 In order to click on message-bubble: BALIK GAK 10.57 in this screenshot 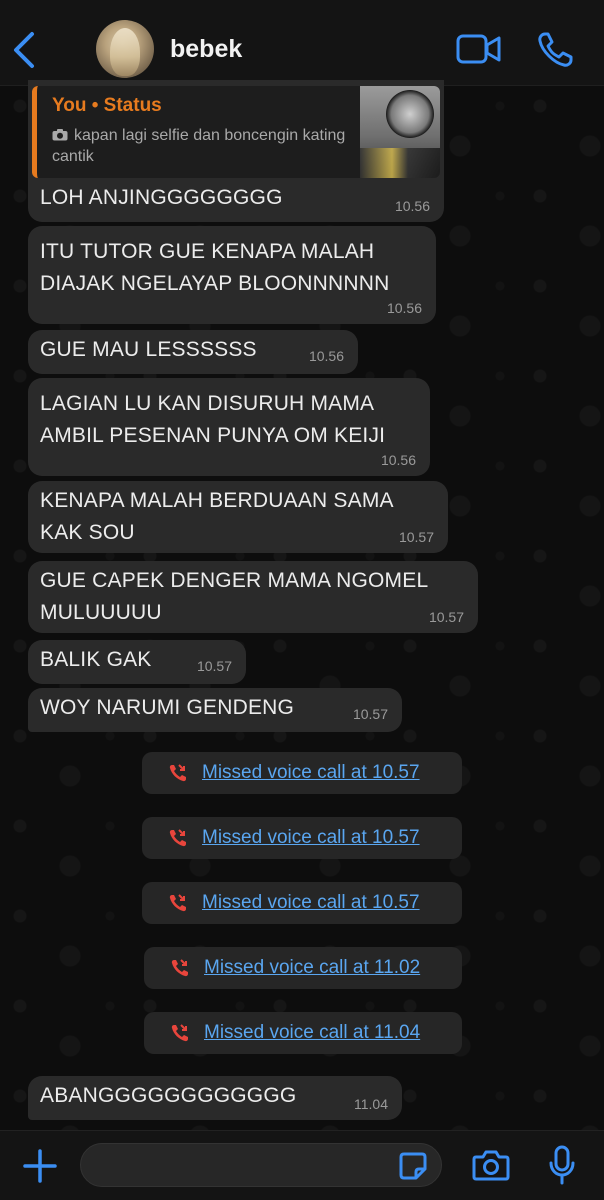, I will do `click(137, 662)`.